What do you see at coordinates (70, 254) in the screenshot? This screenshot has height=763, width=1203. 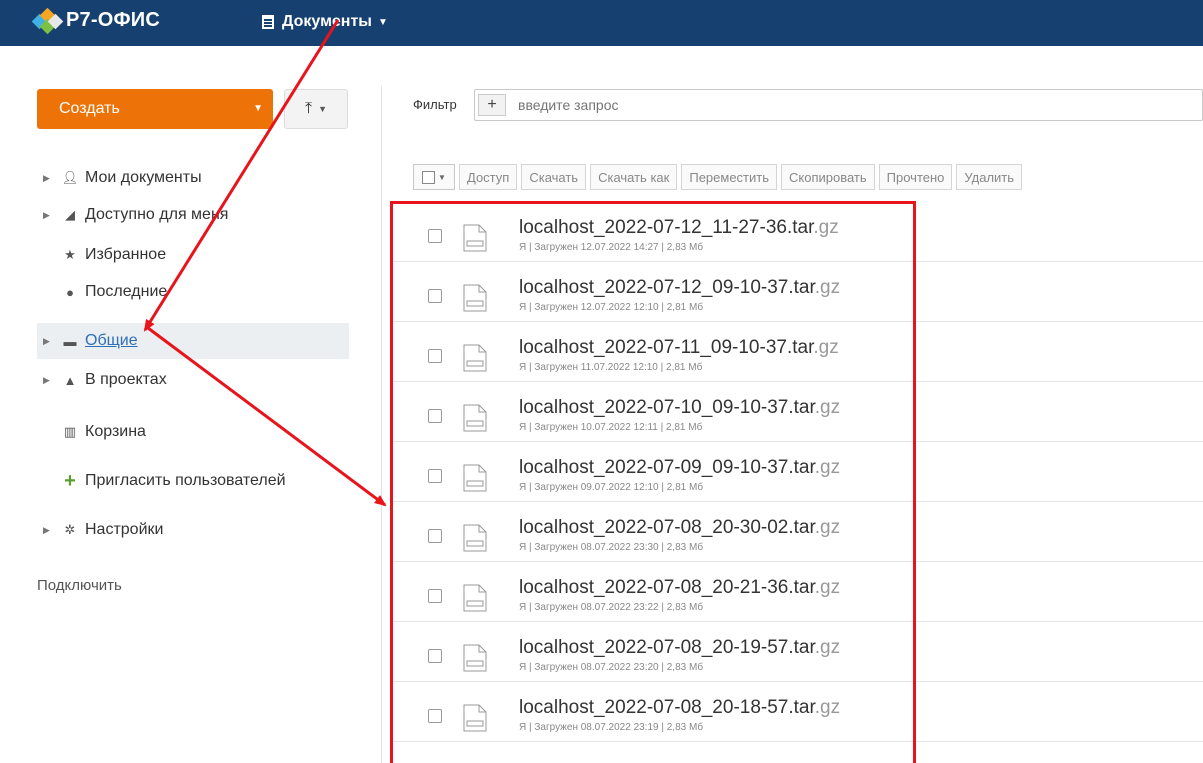 I see `star-icon: ★` at bounding box center [70, 254].